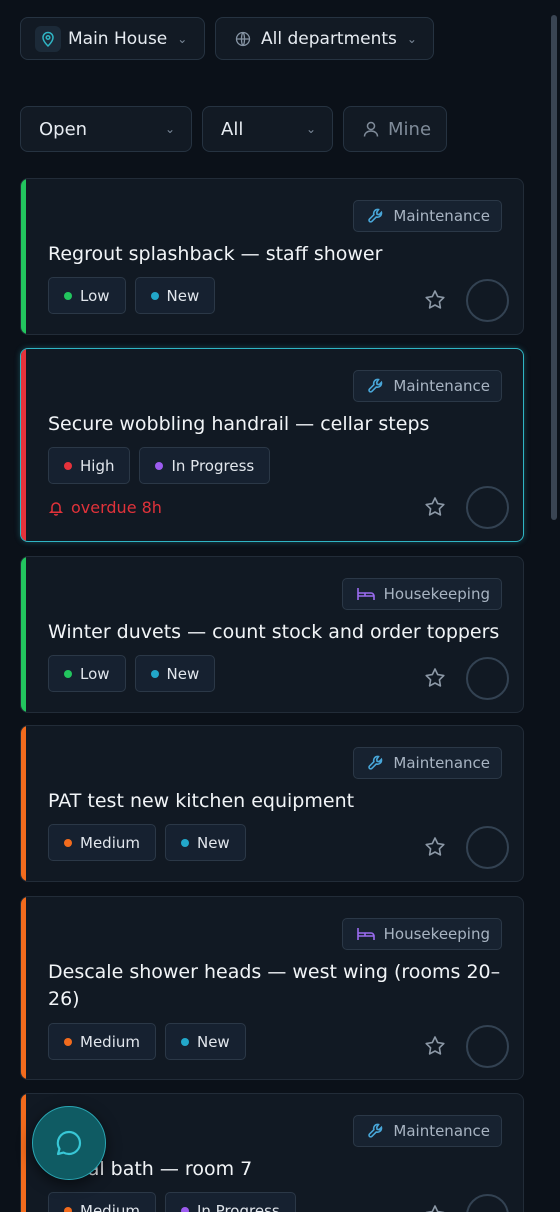 This screenshot has width=560, height=1212. Describe the element at coordinates (48, 38) in the screenshot. I see `location-pin-icon` at that location.